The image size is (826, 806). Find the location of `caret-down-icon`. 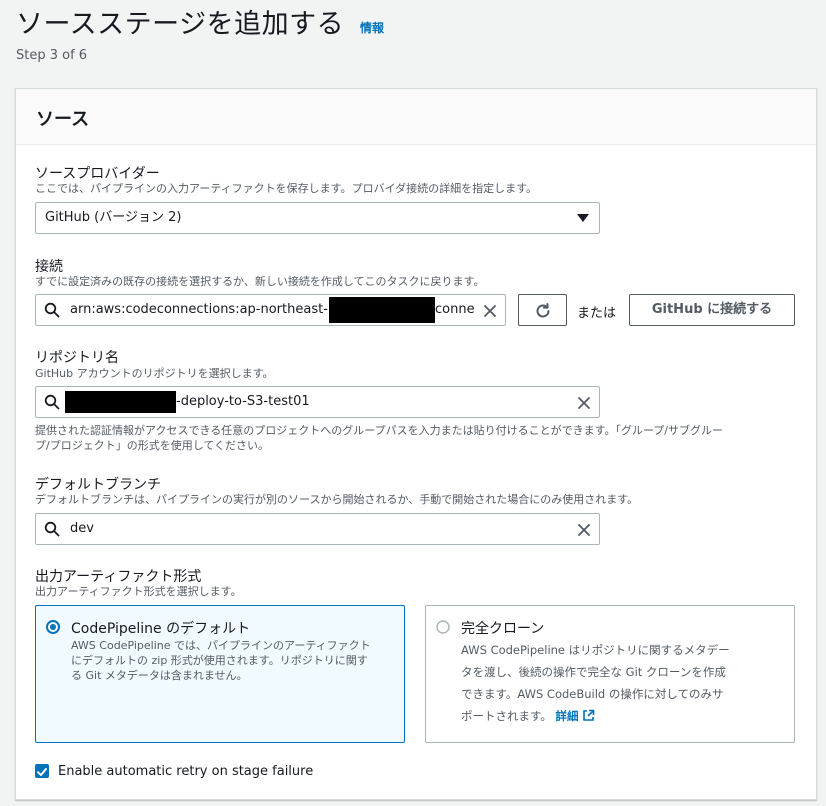

caret-down-icon is located at coordinates (583, 218).